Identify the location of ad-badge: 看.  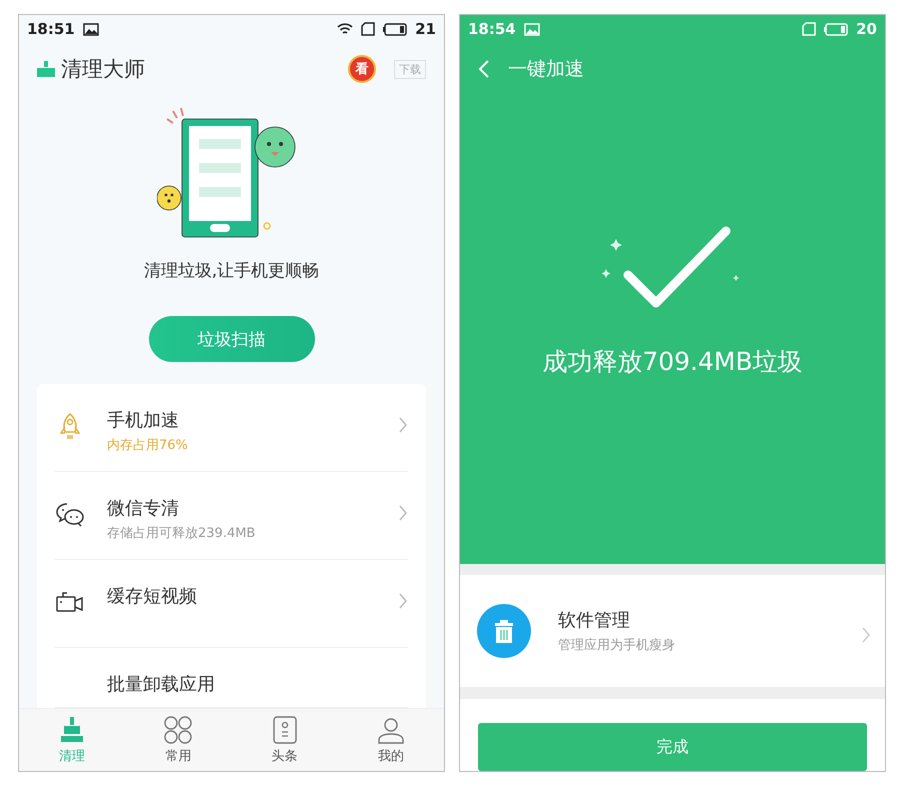
(362, 69).